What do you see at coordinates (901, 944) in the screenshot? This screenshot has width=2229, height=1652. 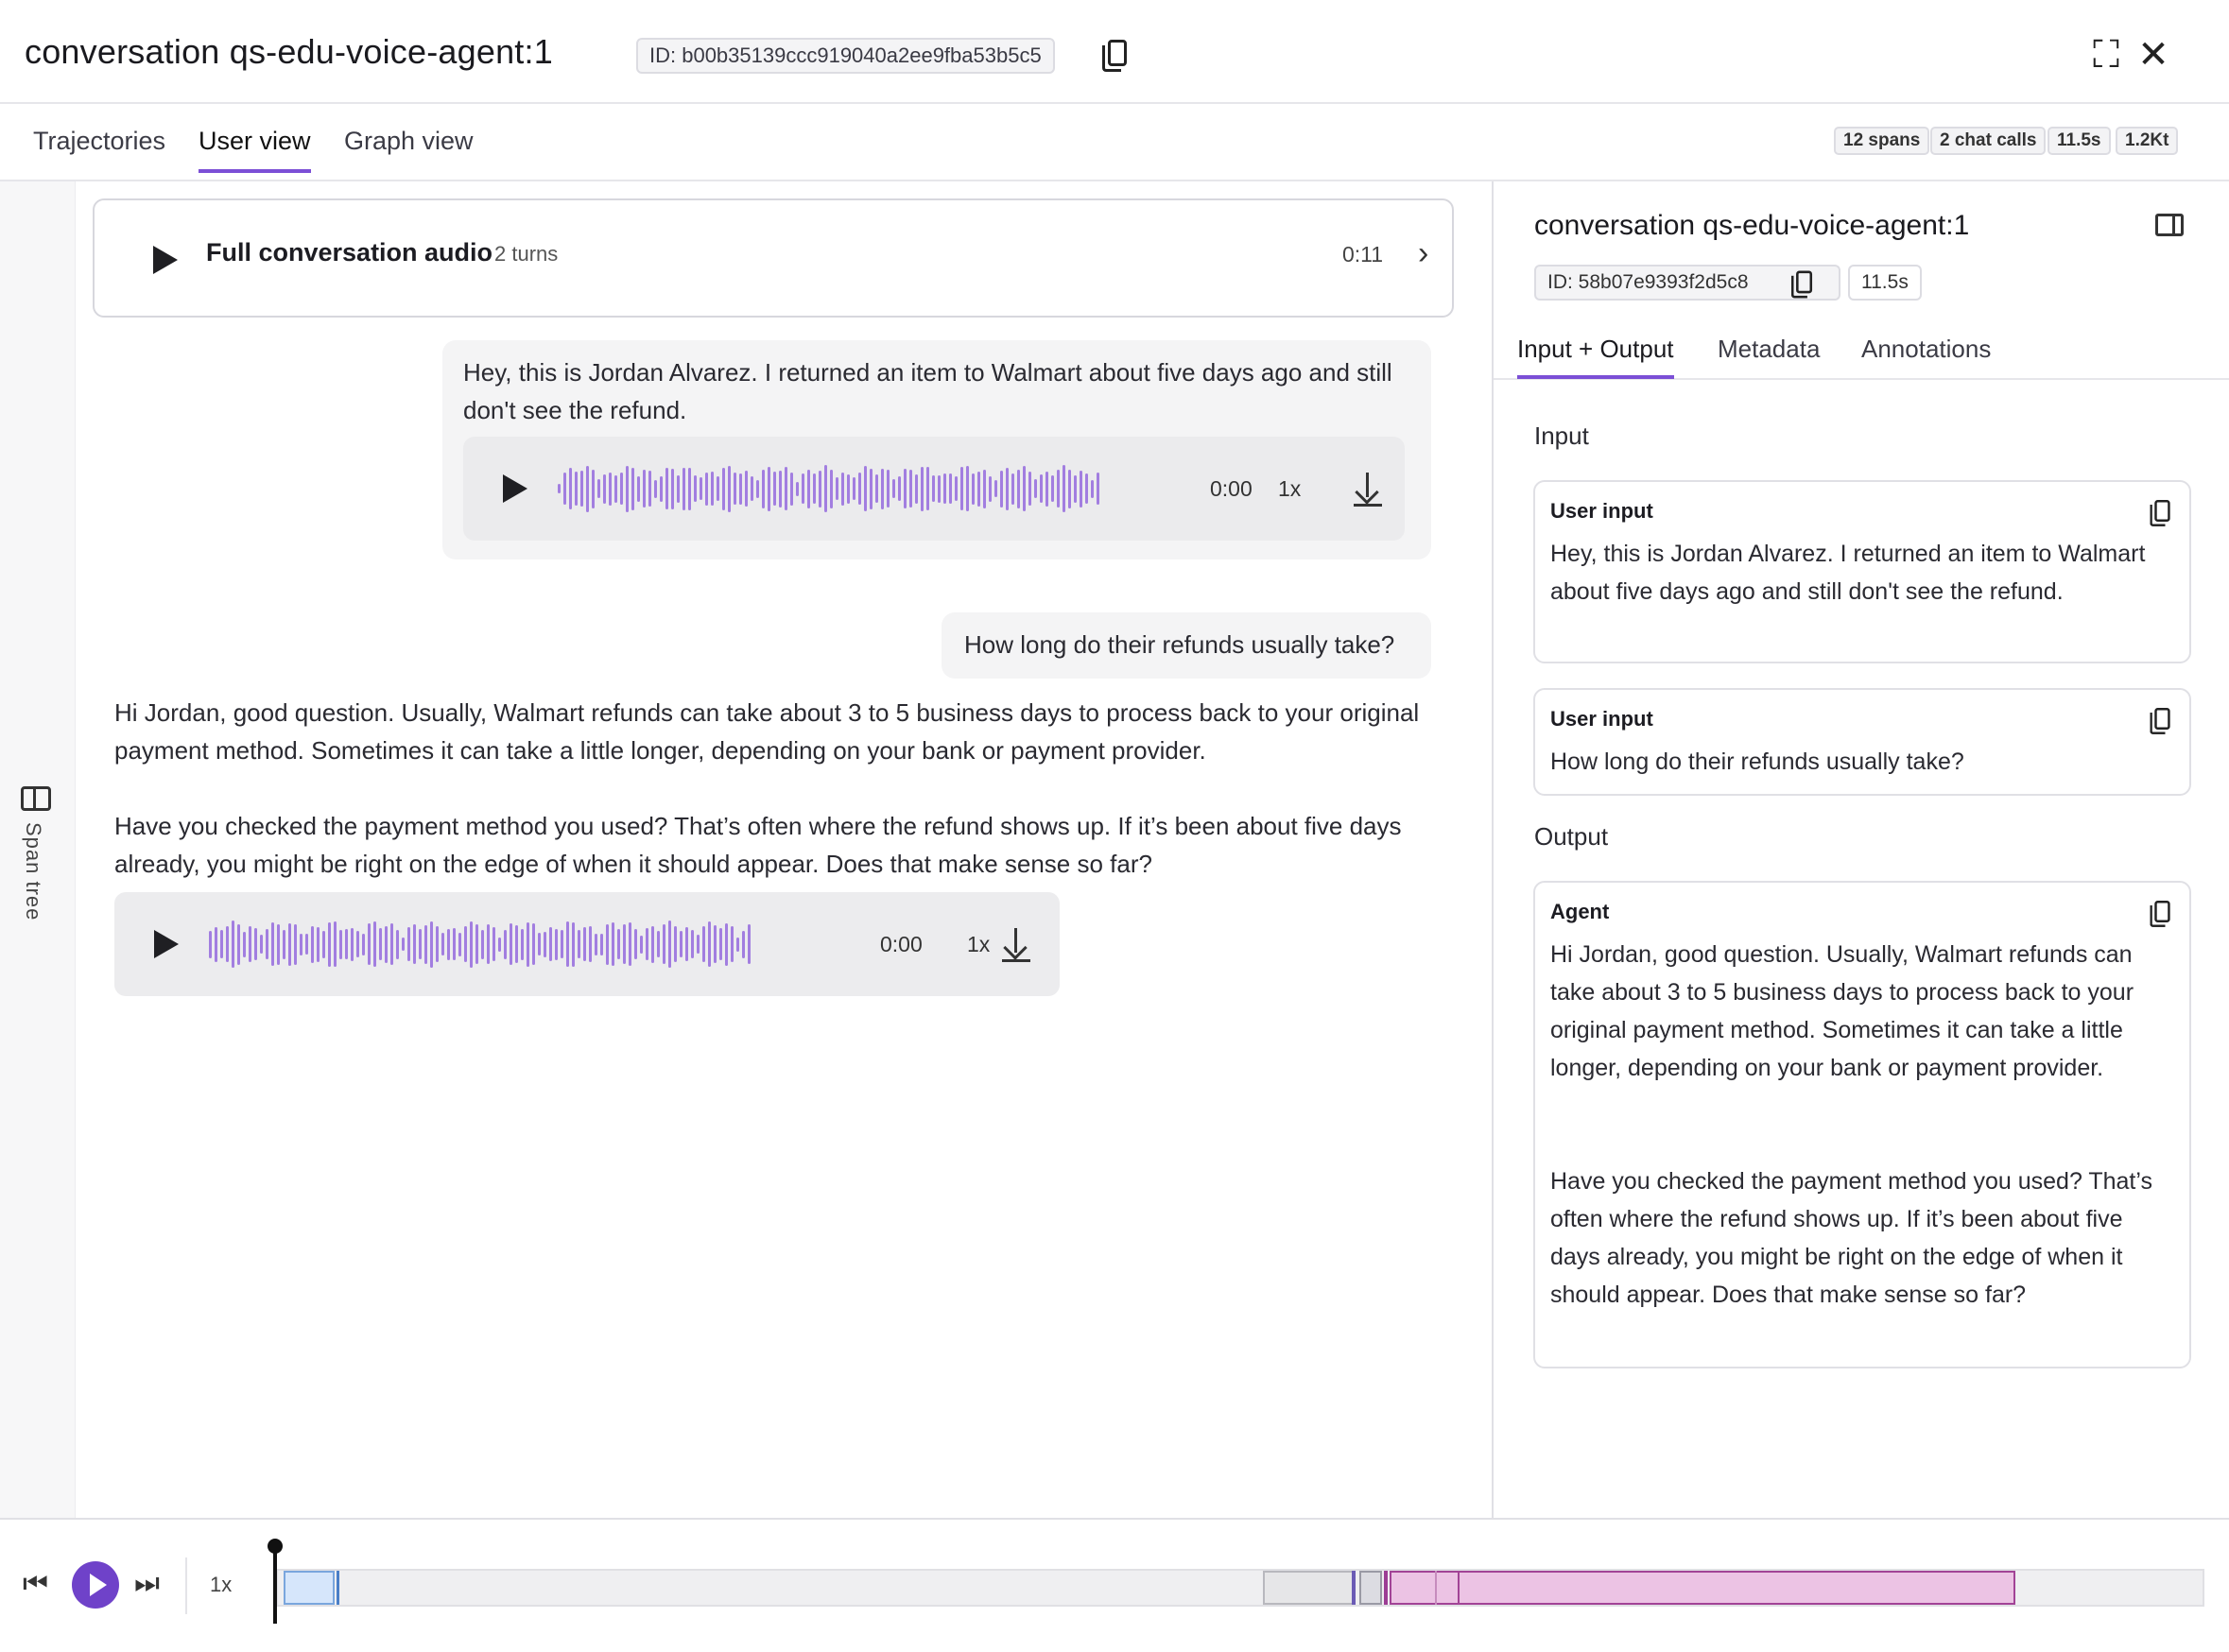 I see `player-time: 0:00` at bounding box center [901, 944].